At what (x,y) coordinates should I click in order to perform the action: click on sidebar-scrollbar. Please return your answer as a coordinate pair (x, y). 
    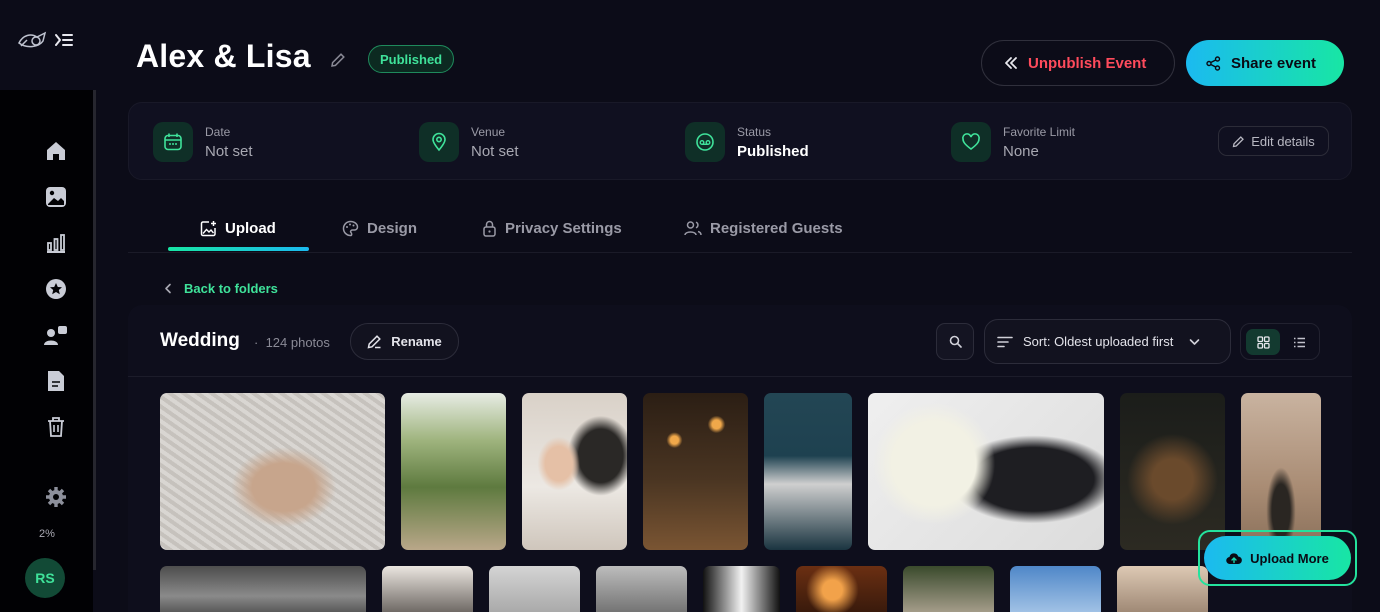
    Looking at the image, I should click on (94, 330).